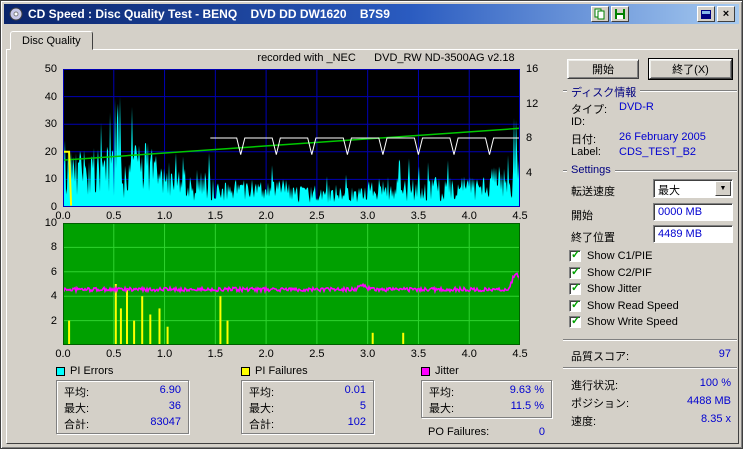 This screenshot has height=449, width=743. What do you see at coordinates (122, 391) in the screenshot?
I see `legend-row: 平均: 6.90` at bounding box center [122, 391].